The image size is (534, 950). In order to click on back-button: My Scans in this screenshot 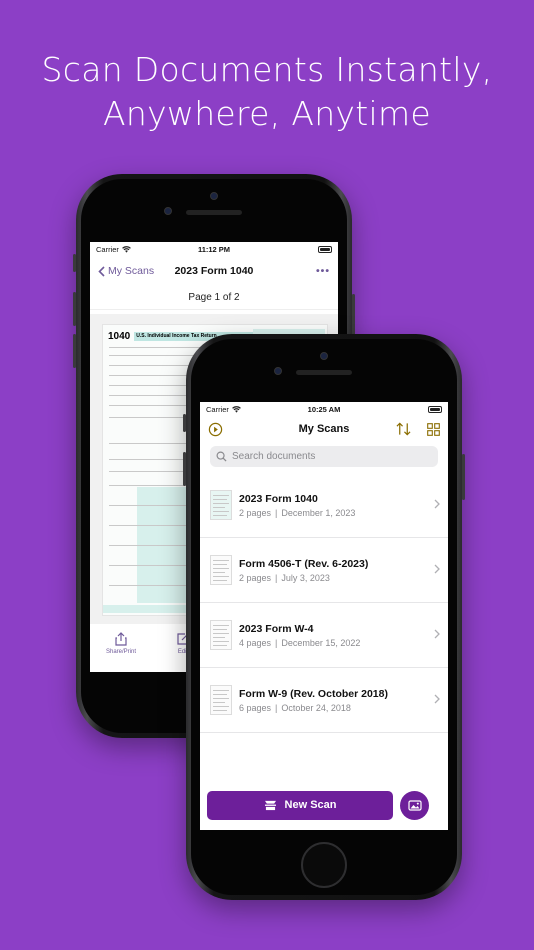, I will do `click(126, 271)`.